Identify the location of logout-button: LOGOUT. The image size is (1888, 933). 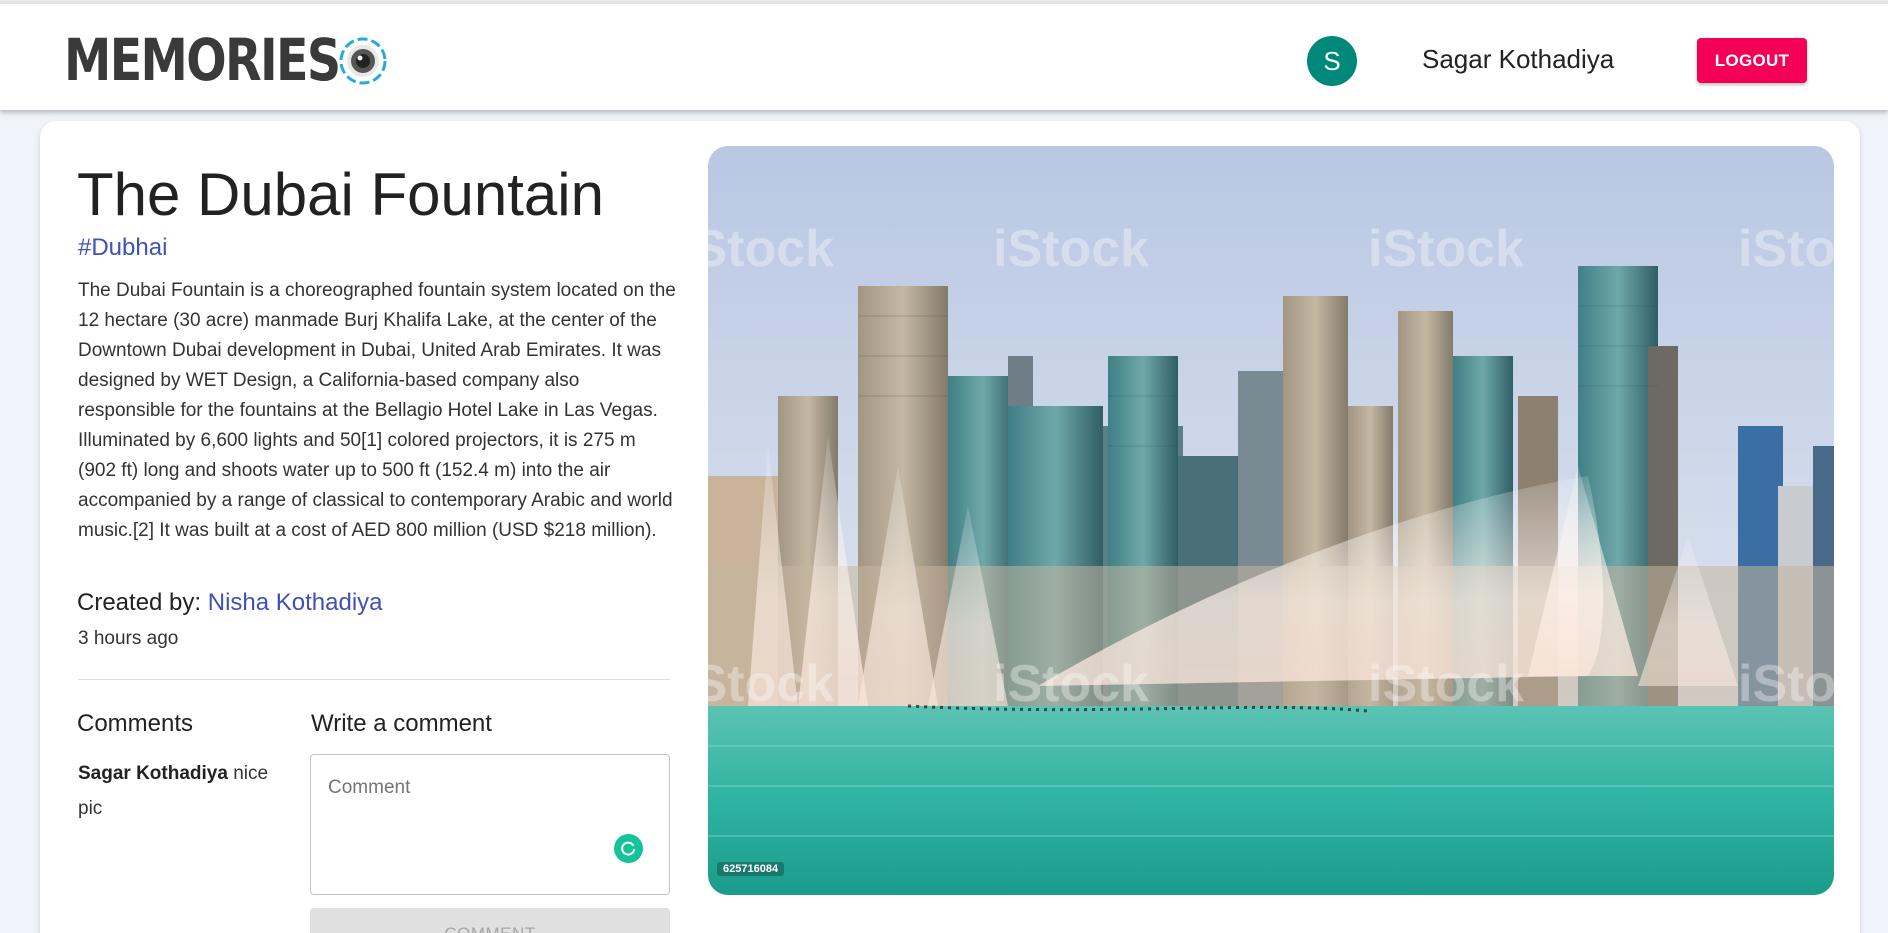
(1752, 60).